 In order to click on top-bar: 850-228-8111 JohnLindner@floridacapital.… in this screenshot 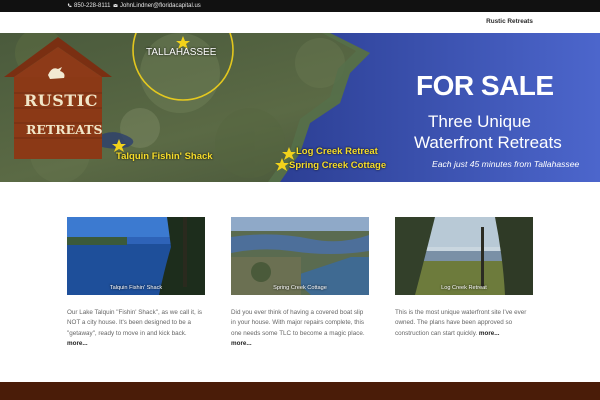, I will do `click(300, 6)`.